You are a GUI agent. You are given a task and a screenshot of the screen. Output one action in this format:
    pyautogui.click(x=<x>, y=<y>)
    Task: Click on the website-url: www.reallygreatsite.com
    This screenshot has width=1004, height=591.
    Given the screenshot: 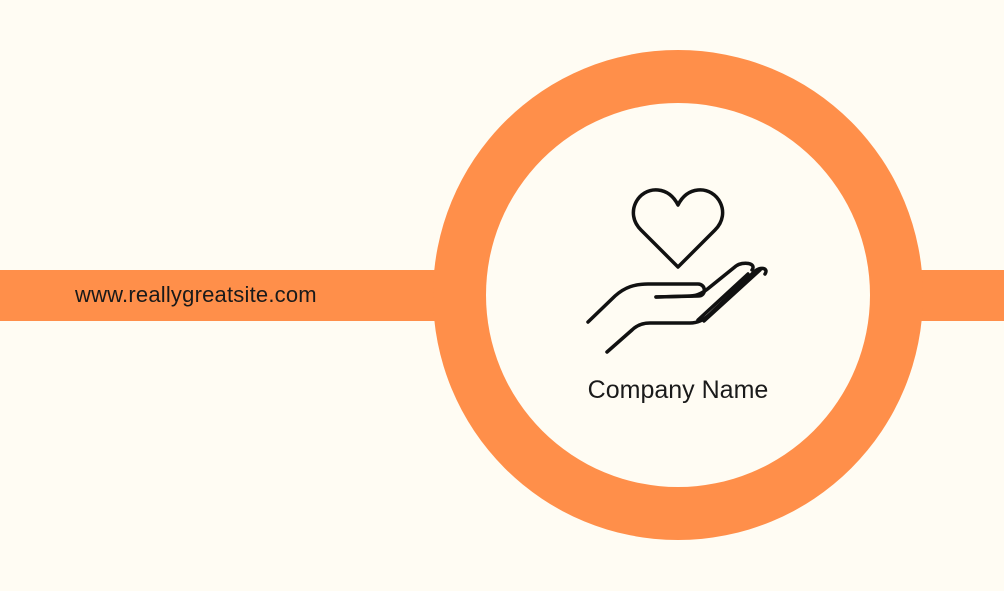 What is the action you would take?
    pyautogui.click(x=196, y=294)
    